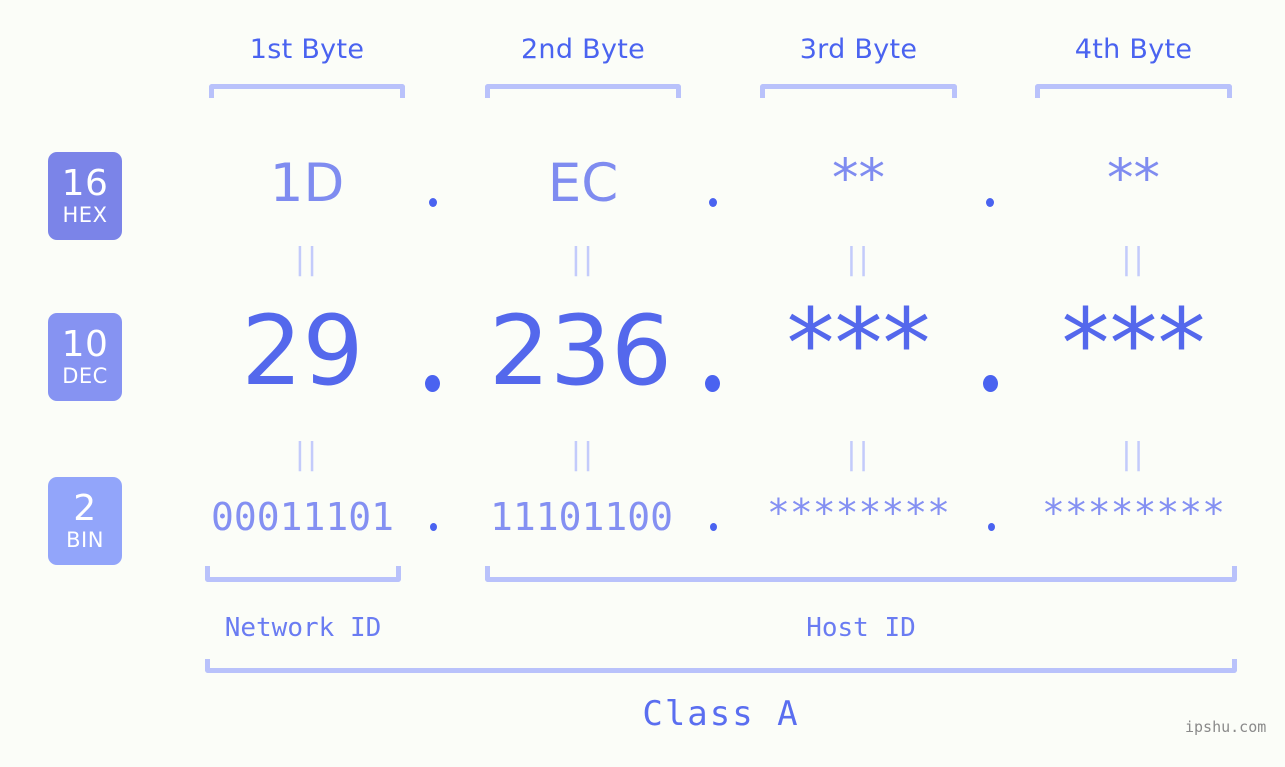 This screenshot has width=1285, height=767. What do you see at coordinates (858, 178) in the screenshot?
I see `hex-byte-value-3: **` at bounding box center [858, 178].